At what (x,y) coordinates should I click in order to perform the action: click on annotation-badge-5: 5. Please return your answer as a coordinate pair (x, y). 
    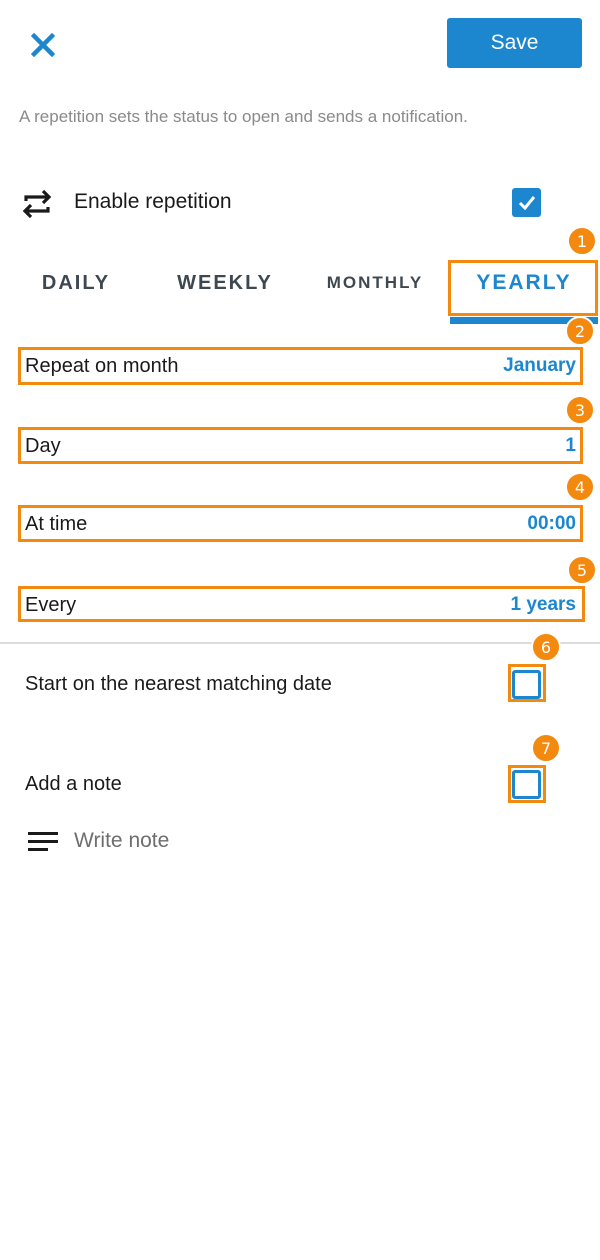
    Looking at the image, I should click on (582, 570).